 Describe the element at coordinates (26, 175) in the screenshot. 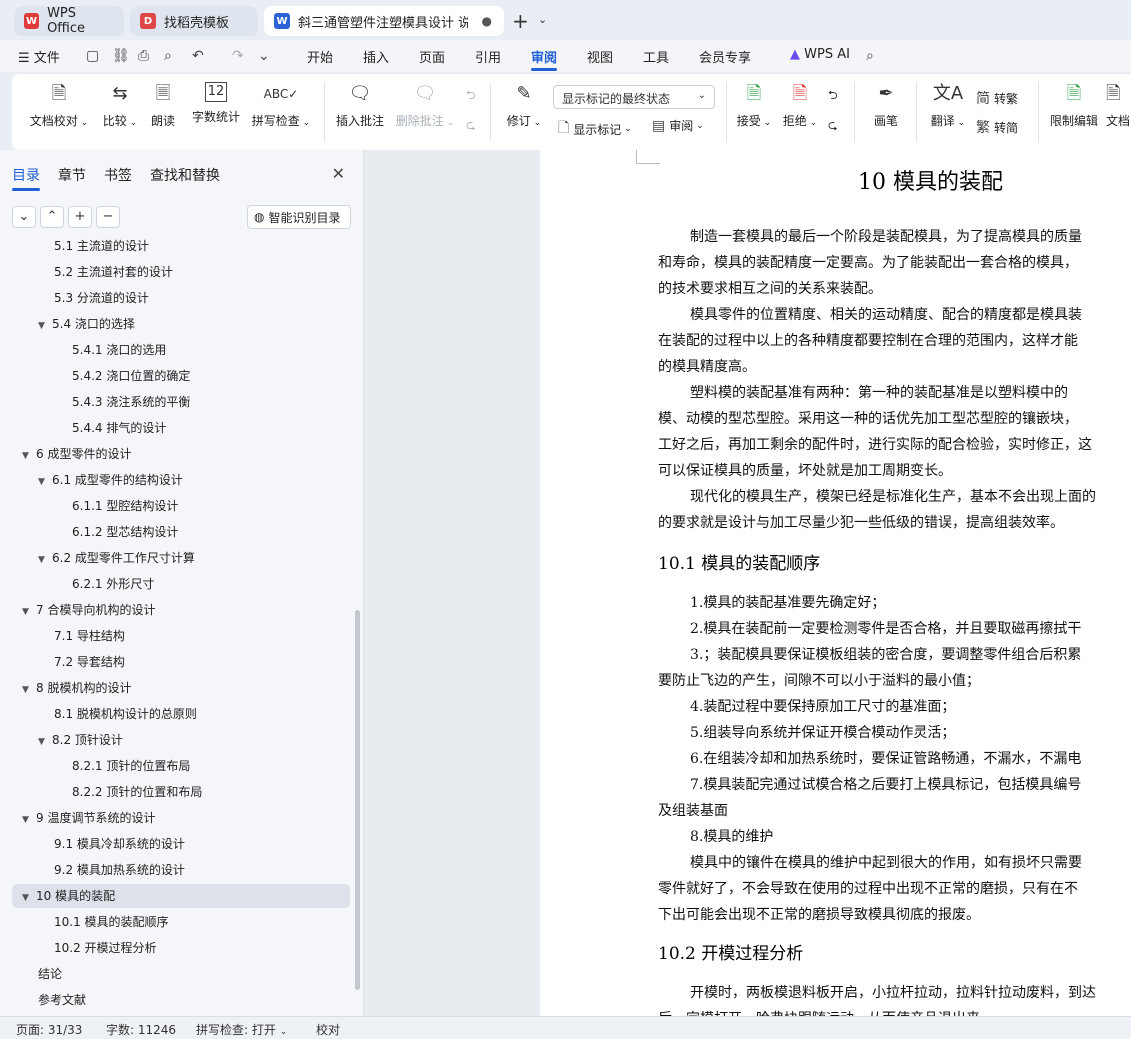

I see `tab-toc: 目录` at that location.